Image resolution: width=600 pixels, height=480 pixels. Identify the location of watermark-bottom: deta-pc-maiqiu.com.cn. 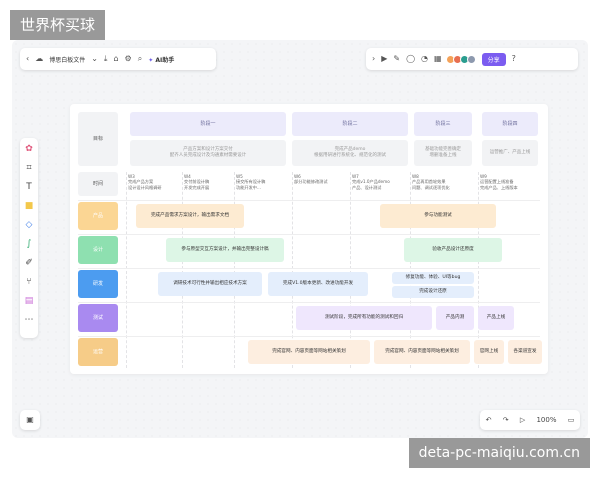
(499, 453).